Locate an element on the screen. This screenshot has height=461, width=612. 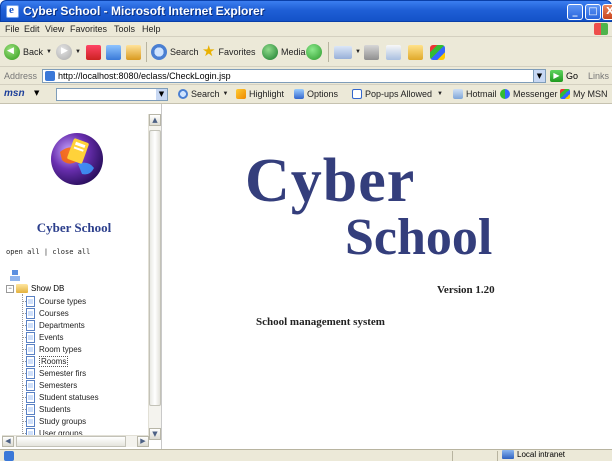
my-msn-label: My MSN is located at coordinates (590, 94).